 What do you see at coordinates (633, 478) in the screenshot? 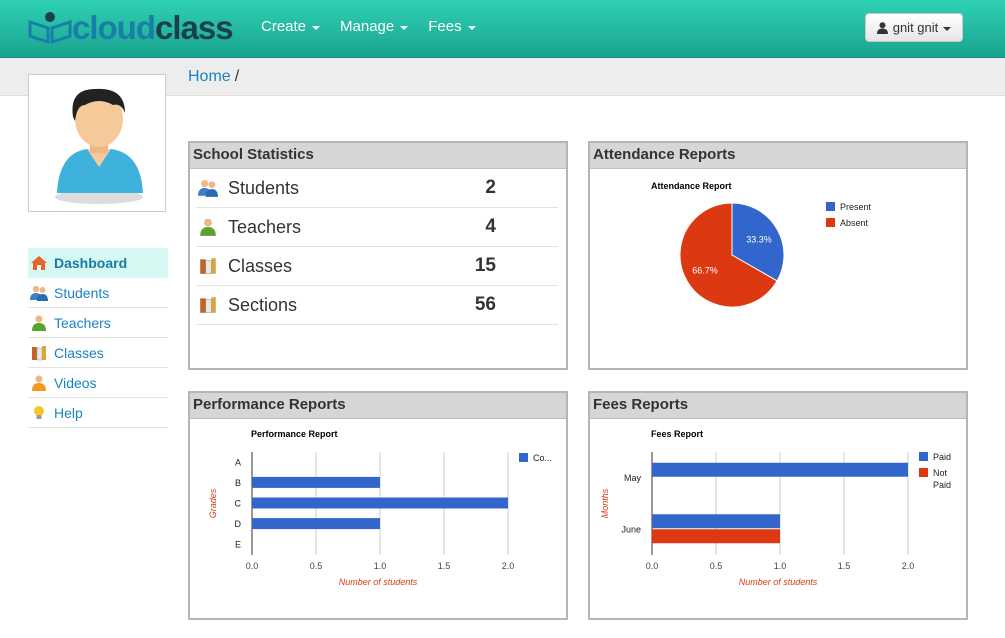
I see `y-tick-label: May` at bounding box center [633, 478].